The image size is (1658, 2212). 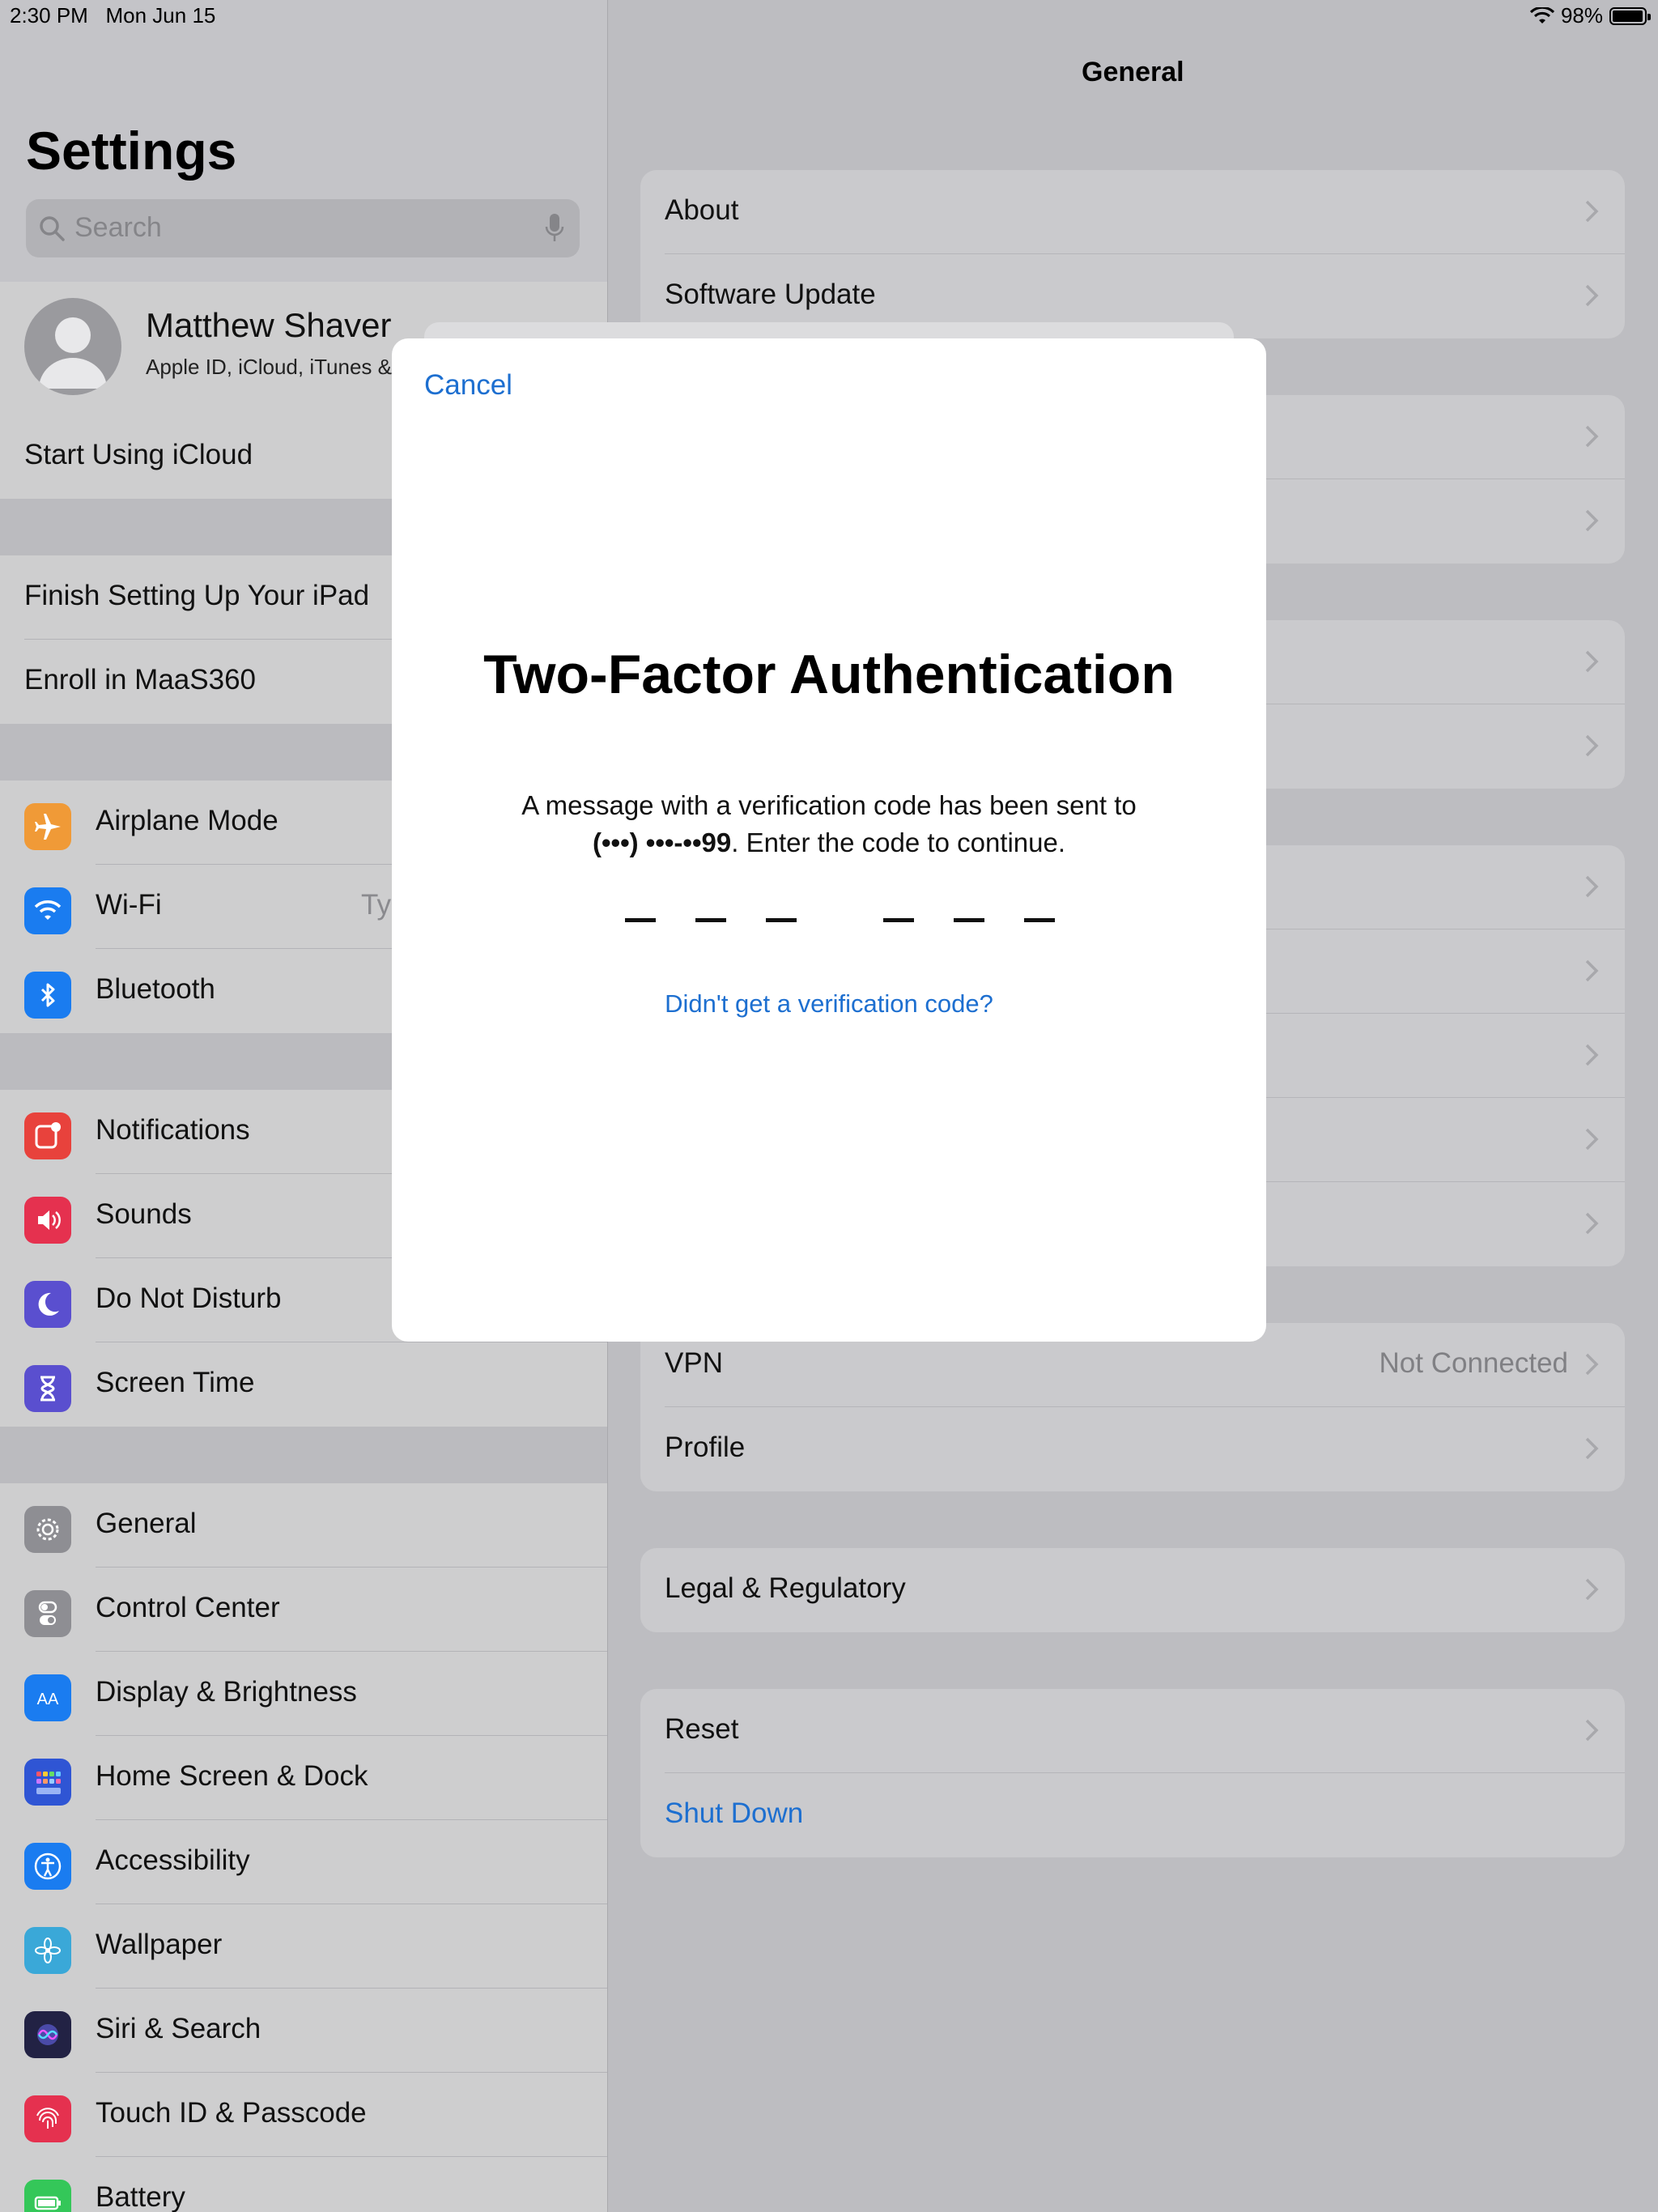 I want to click on siri-icon, so click(x=47, y=2034).